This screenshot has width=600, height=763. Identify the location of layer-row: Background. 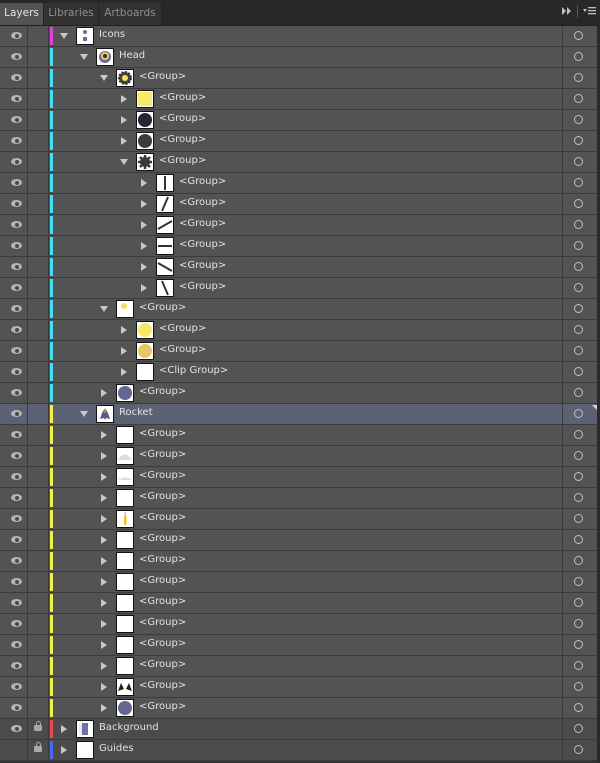
(298, 729).